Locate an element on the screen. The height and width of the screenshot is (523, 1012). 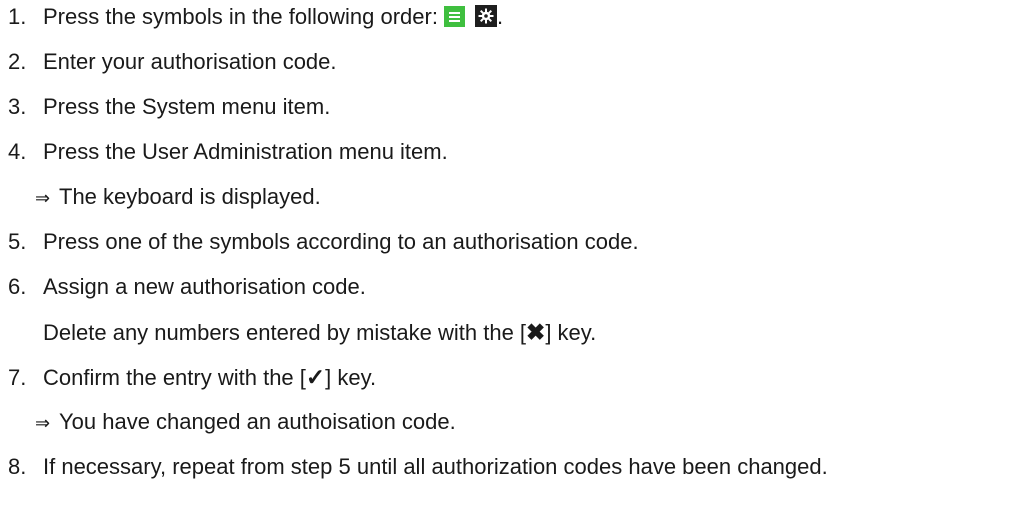
delete-key-icon: ✖ is located at coordinates (536, 332).